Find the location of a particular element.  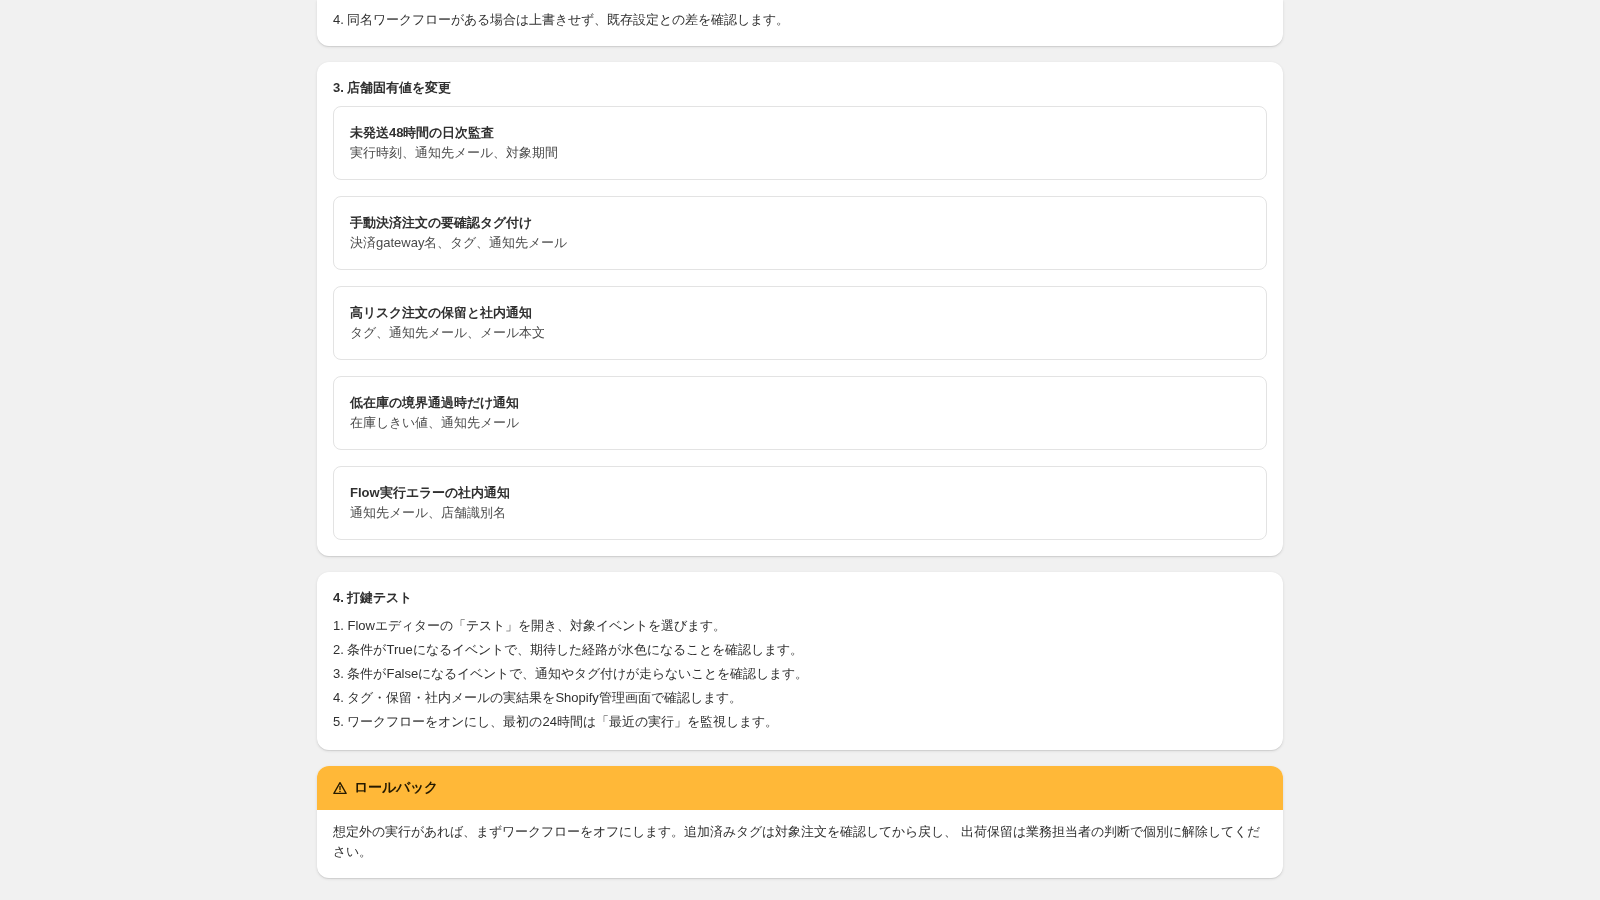

step-text: 5. ワークフローをオンにし、最初の24時間は「最近の実行」を監視します。 is located at coordinates (556, 722).